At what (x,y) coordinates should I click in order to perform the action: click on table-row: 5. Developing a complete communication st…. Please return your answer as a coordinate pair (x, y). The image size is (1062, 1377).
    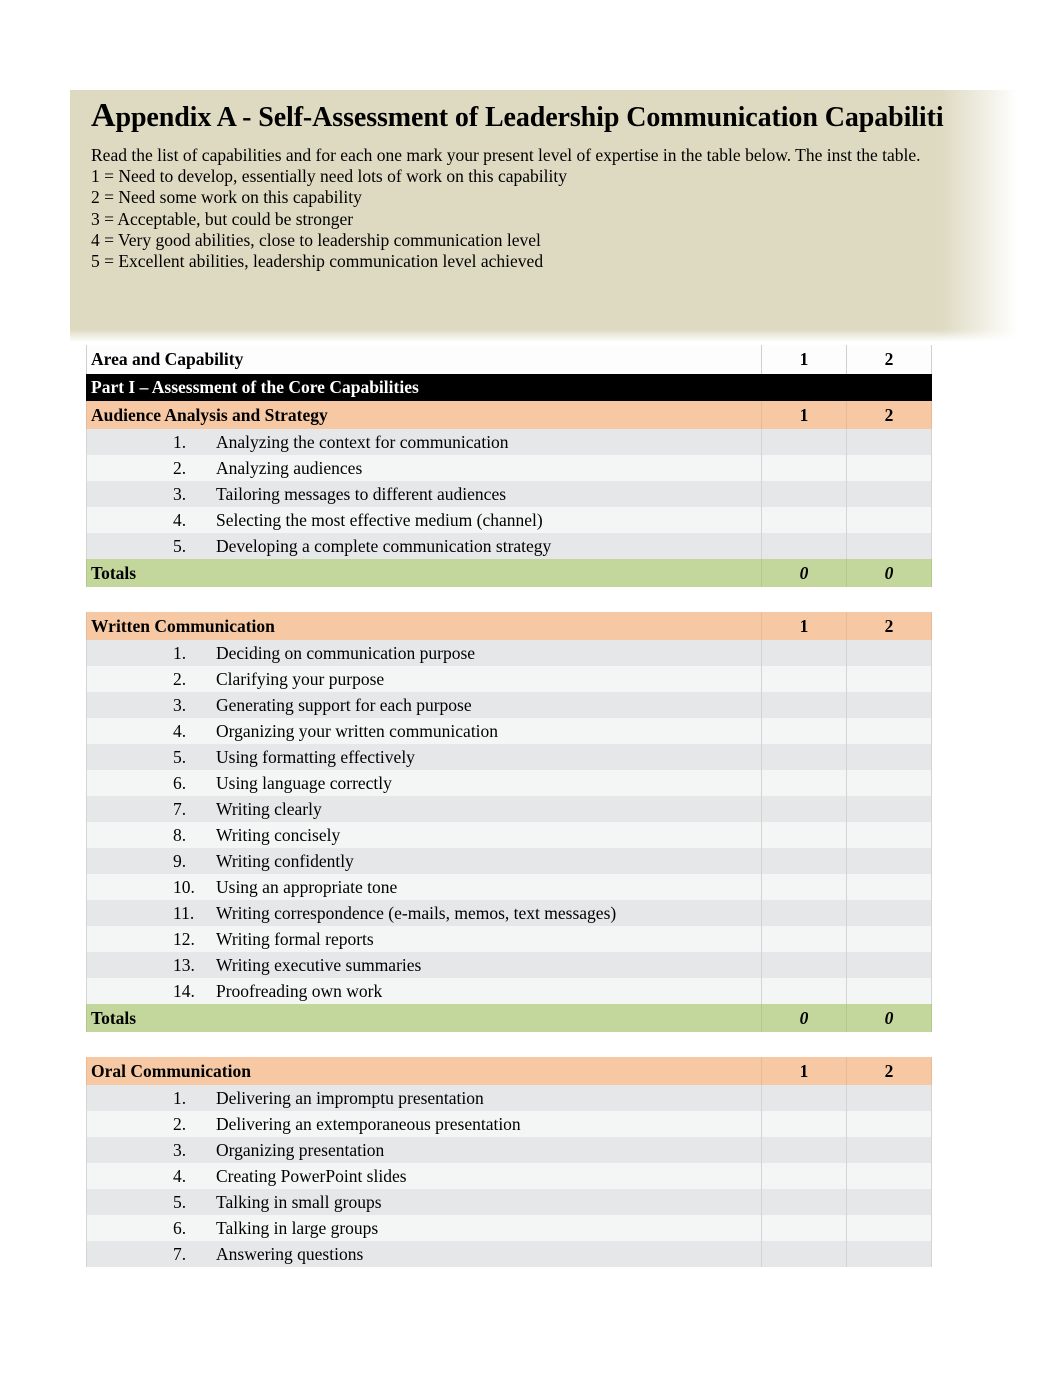
    Looking at the image, I should click on (509, 546).